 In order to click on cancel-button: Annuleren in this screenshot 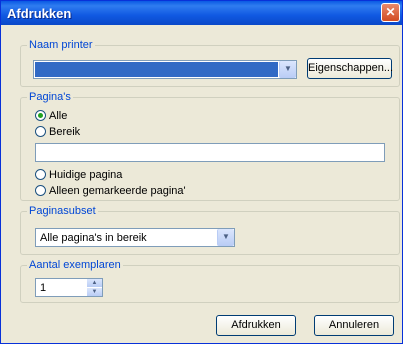, I will do `click(354, 325)`.